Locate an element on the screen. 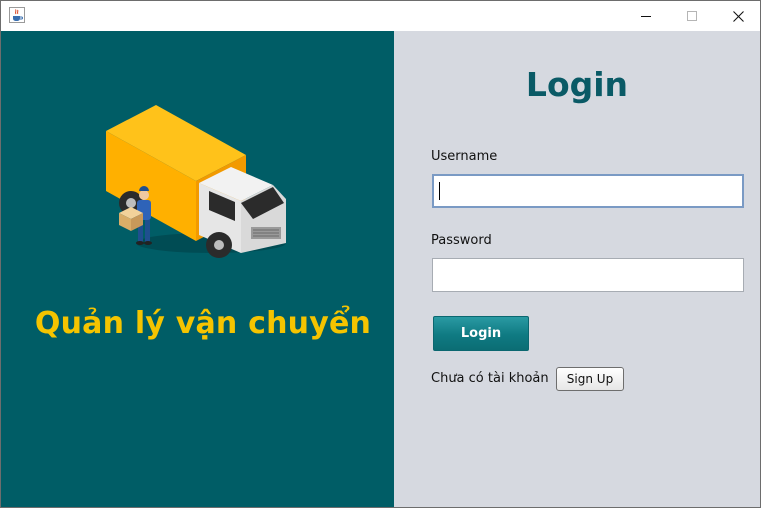  maximize-icon is located at coordinates (692, 16).